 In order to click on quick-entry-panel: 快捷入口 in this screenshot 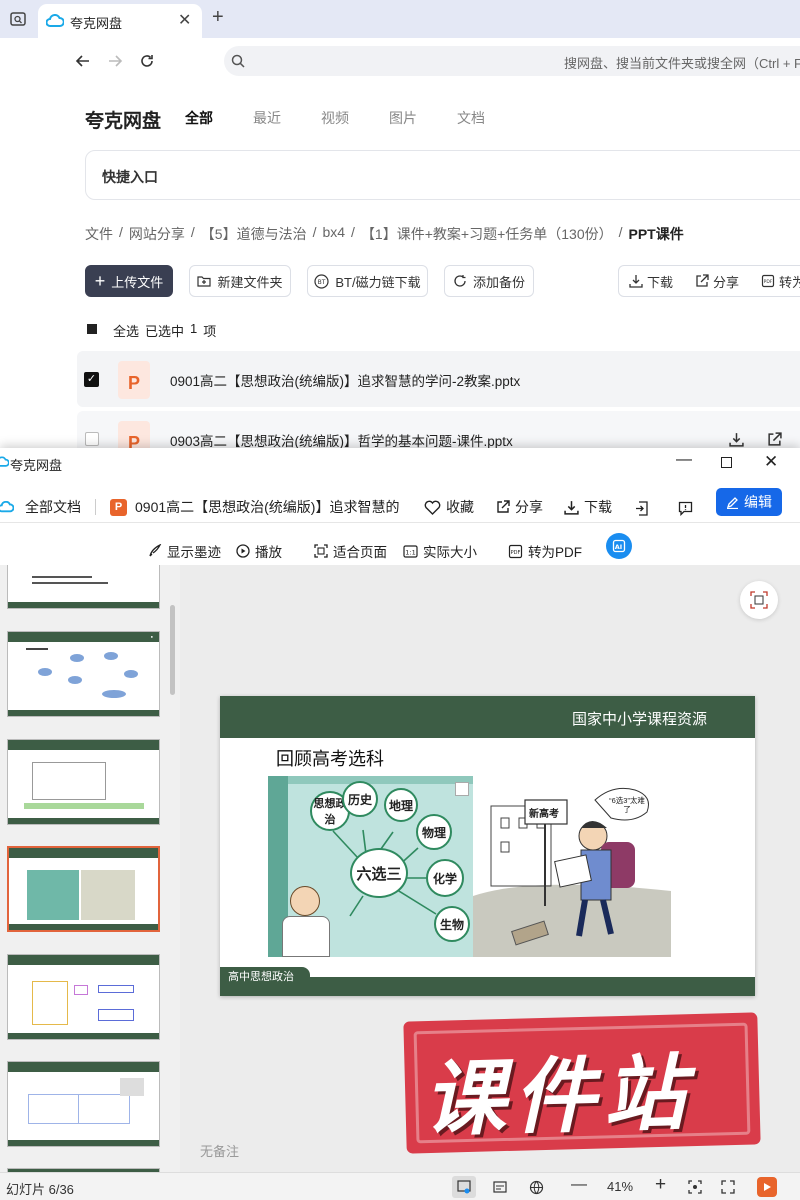, I will do `click(442, 175)`.